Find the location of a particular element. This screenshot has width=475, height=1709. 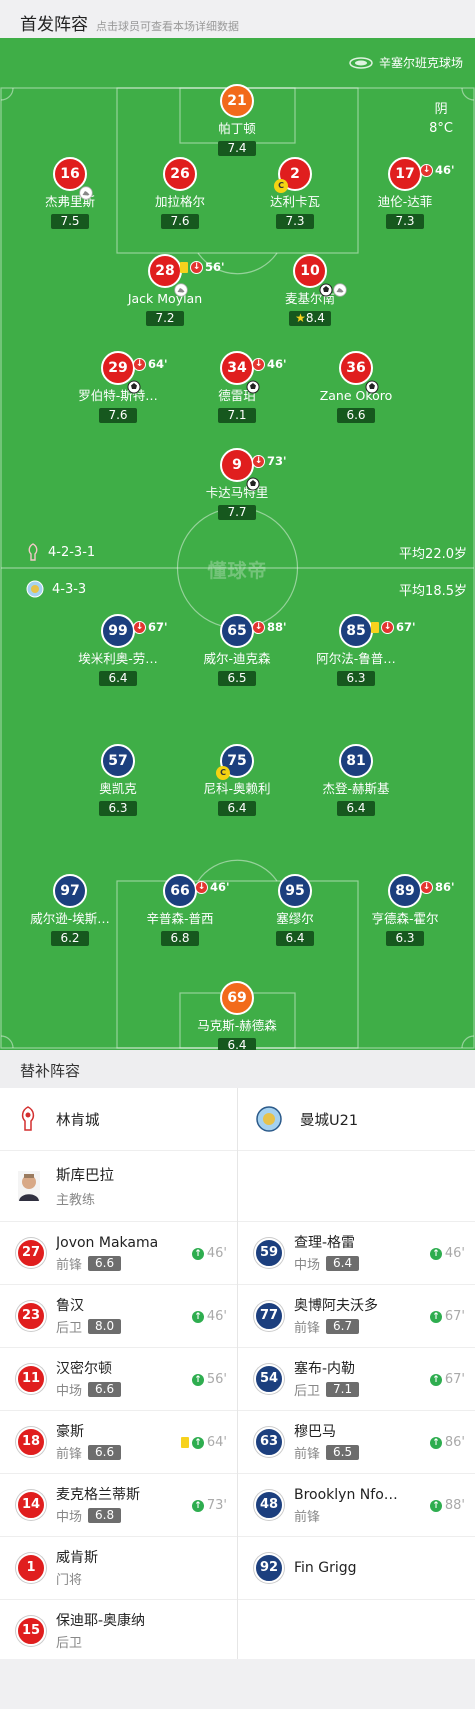

player-name: Zane Okoro is located at coordinates (356, 395).